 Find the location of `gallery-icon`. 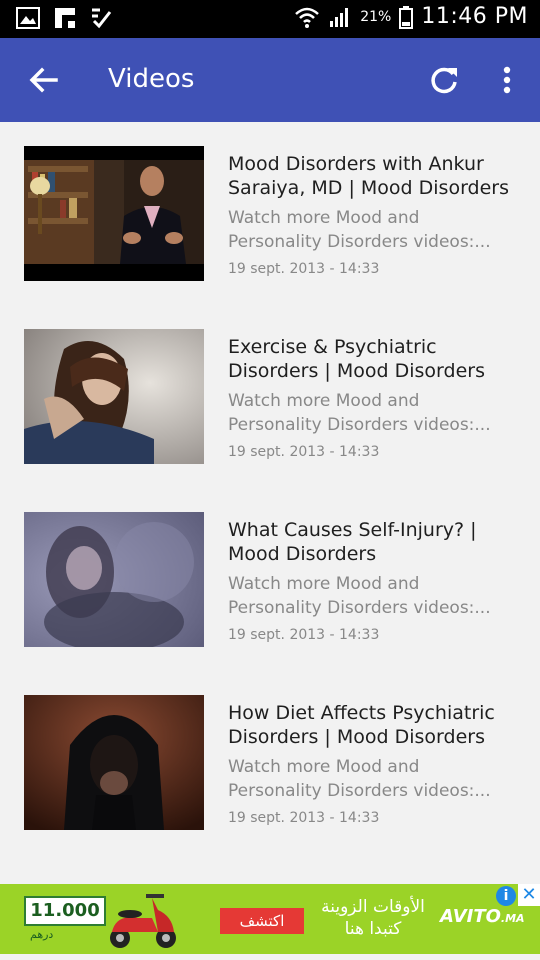

gallery-icon is located at coordinates (28, 18).